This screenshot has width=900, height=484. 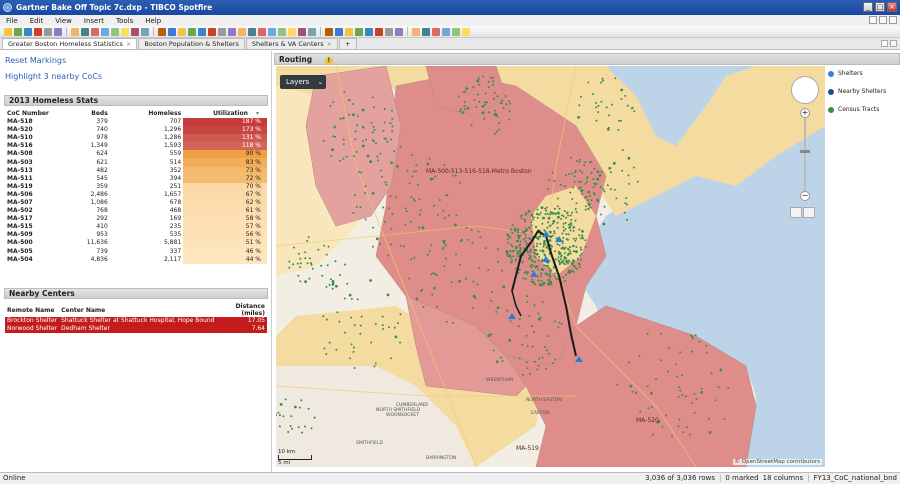 What do you see at coordinates (136, 211) in the screenshot?
I see `table-row: MA-502 768 468 61 %` at bounding box center [136, 211].